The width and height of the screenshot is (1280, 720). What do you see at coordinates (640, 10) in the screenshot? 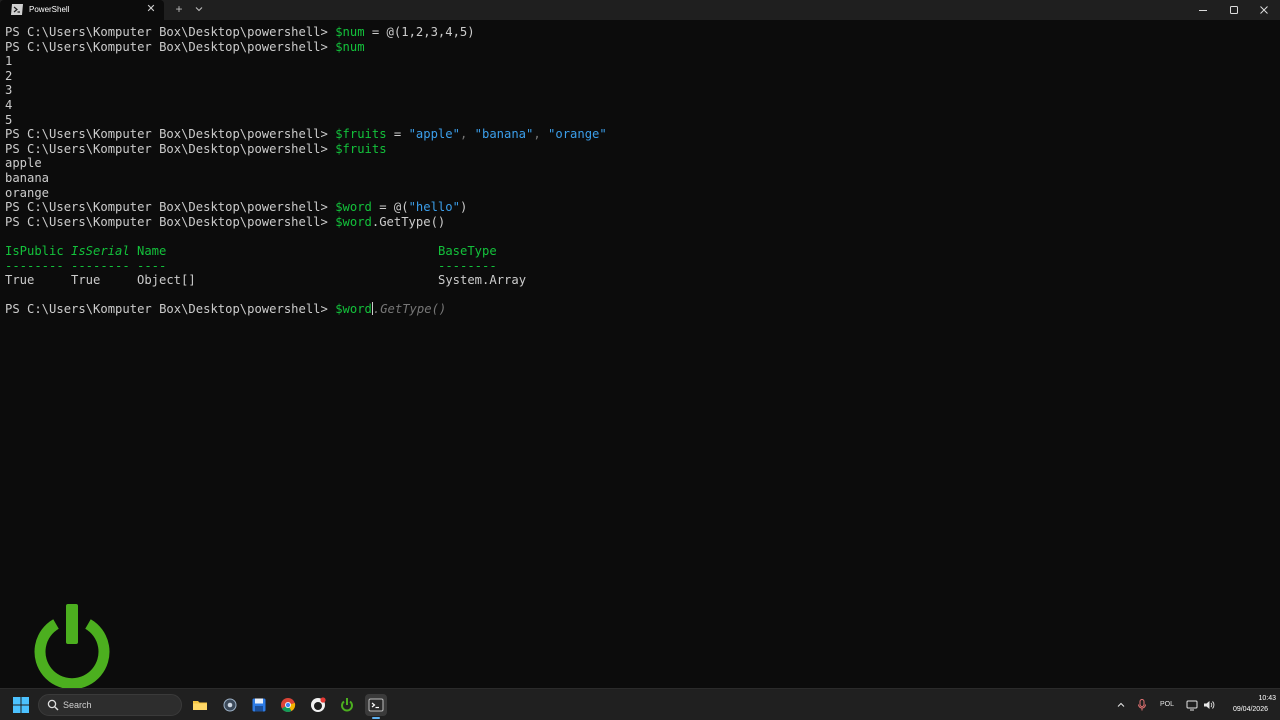
I see `title-bar: PowerShell ✕ +` at bounding box center [640, 10].